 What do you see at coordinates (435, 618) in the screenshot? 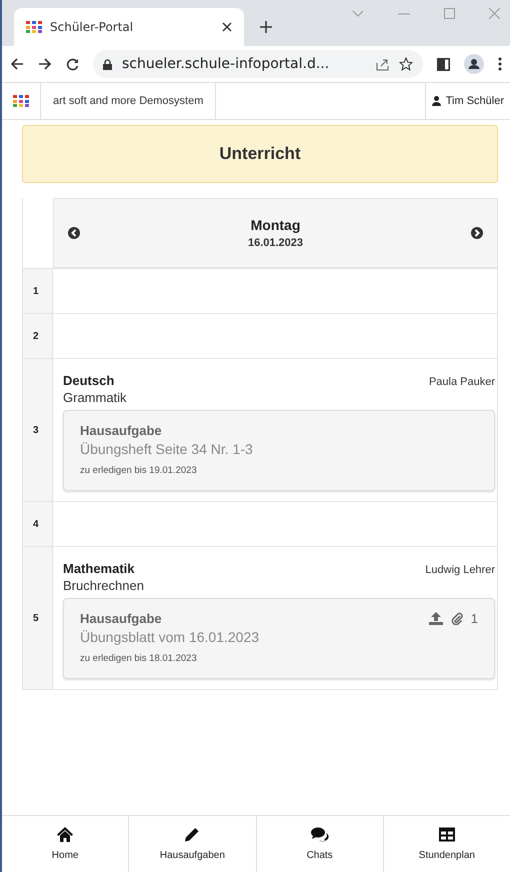
I see `upload-icon` at bounding box center [435, 618].